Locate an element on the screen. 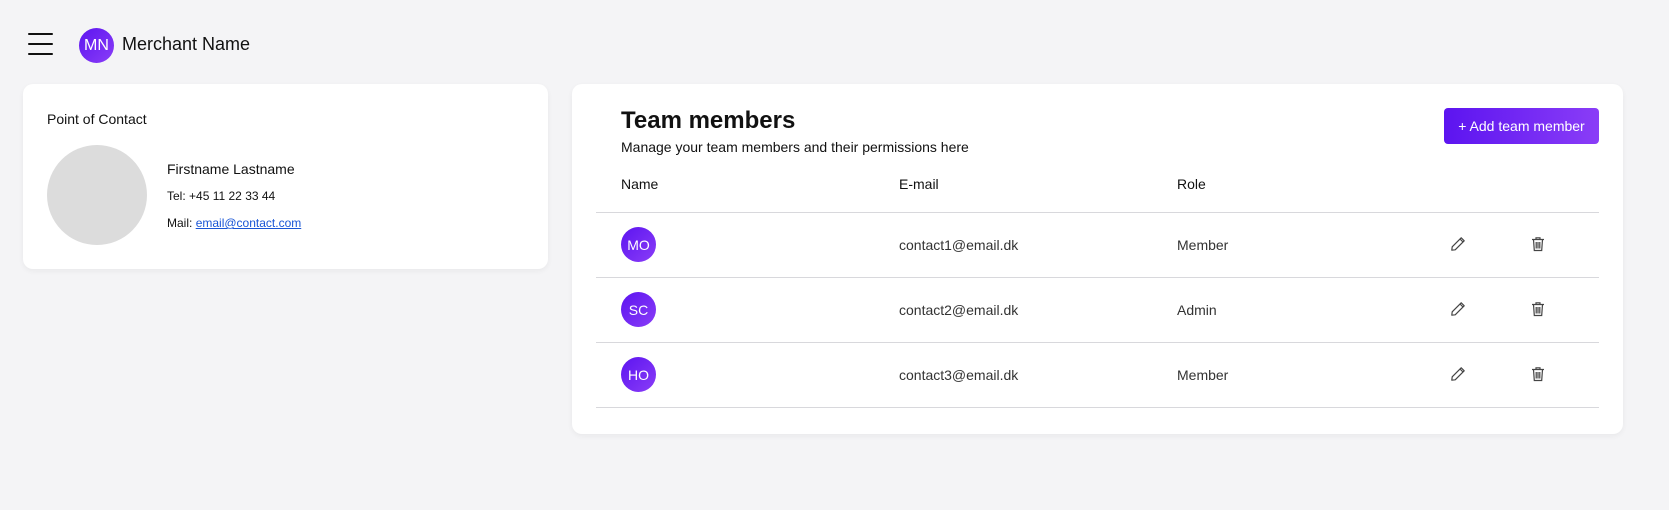 This screenshot has height=510, width=1669. table-row: HO contact3@email.dk Member is located at coordinates (1097, 375).